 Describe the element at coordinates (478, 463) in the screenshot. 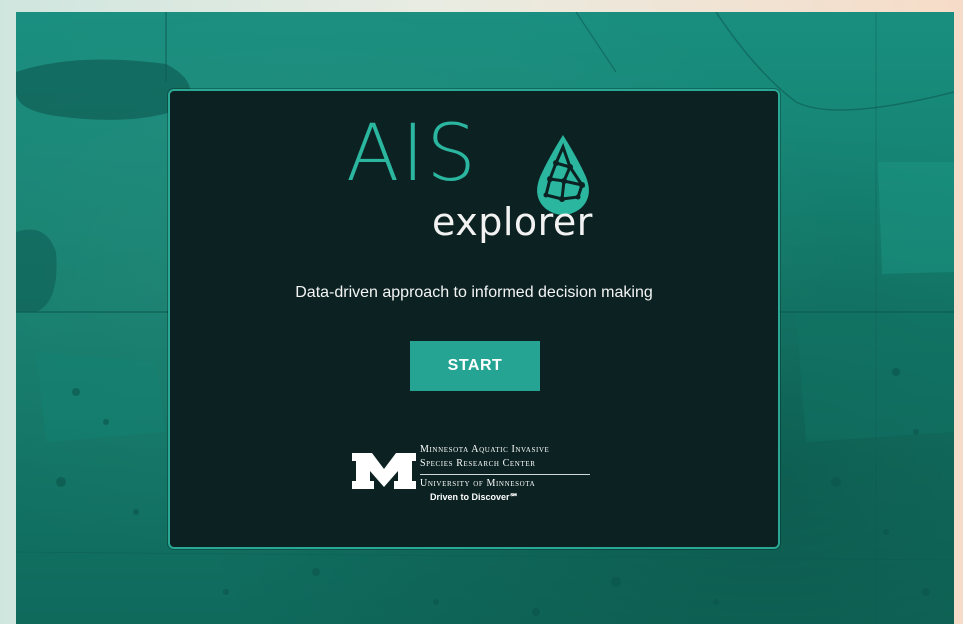

I see `partner-line-2: Species Research Center` at that location.